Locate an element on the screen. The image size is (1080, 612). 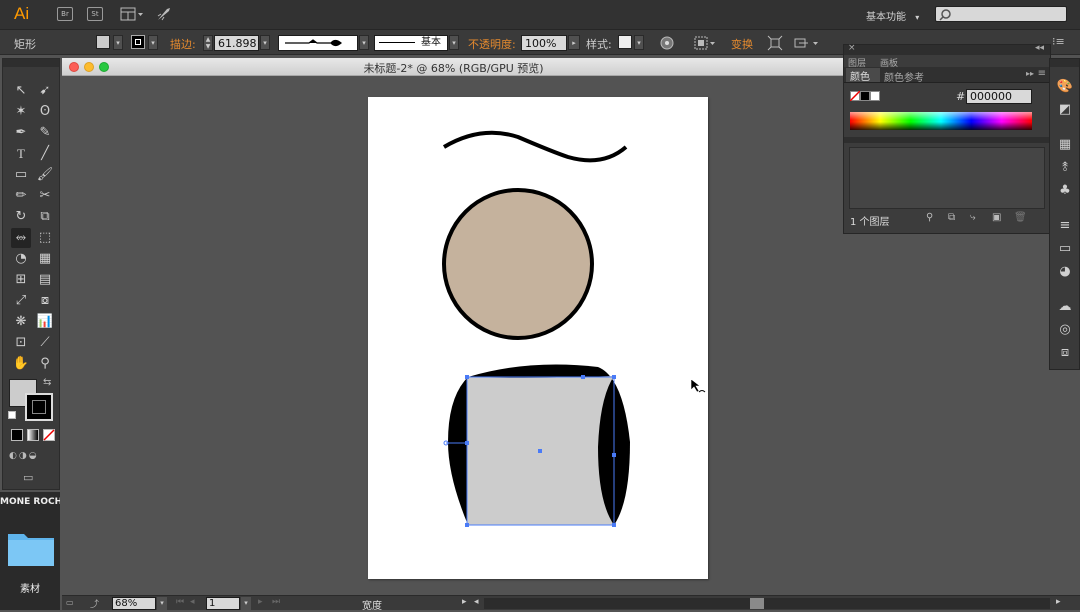
control-bar-menu-icon: ⁝≡ is located at coordinates (1058, 41).